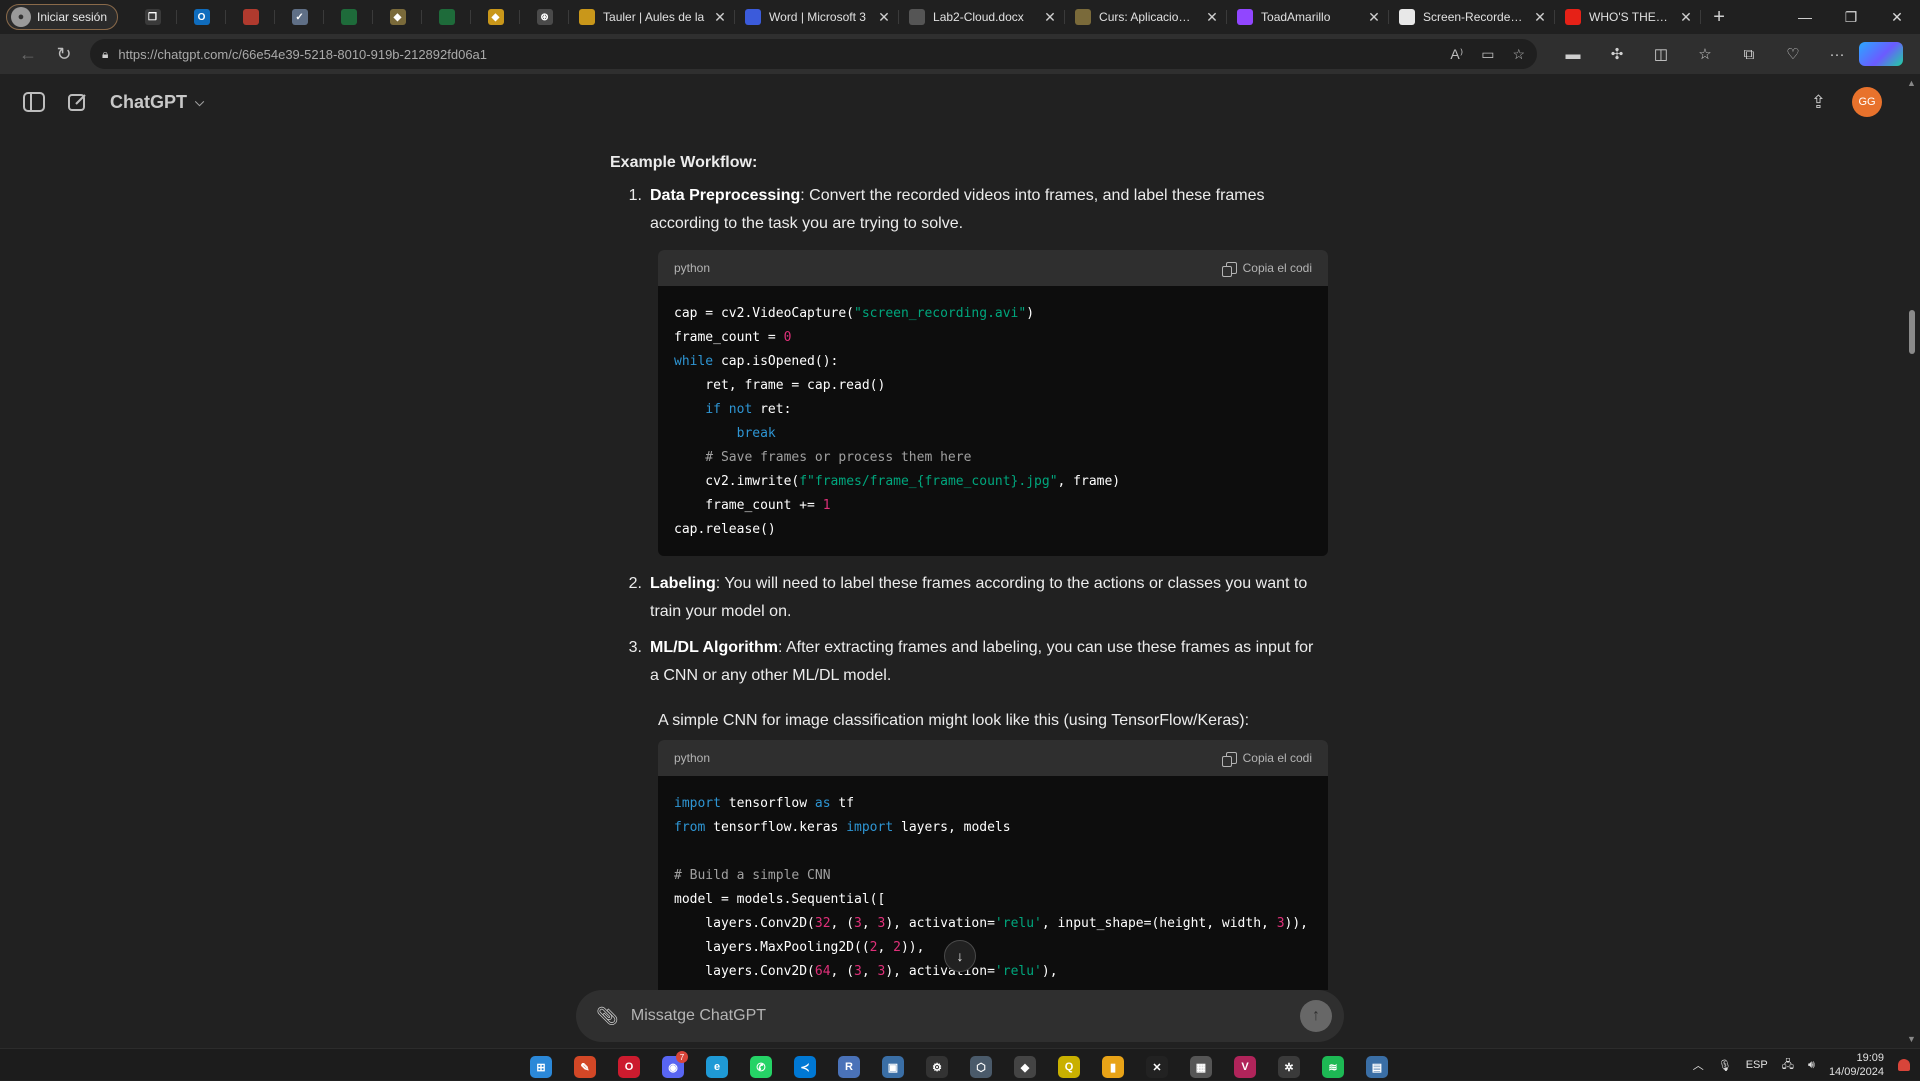 This screenshot has height=1081, width=1920. I want to click on workspaces-icon: ❐, so click(152, 17).